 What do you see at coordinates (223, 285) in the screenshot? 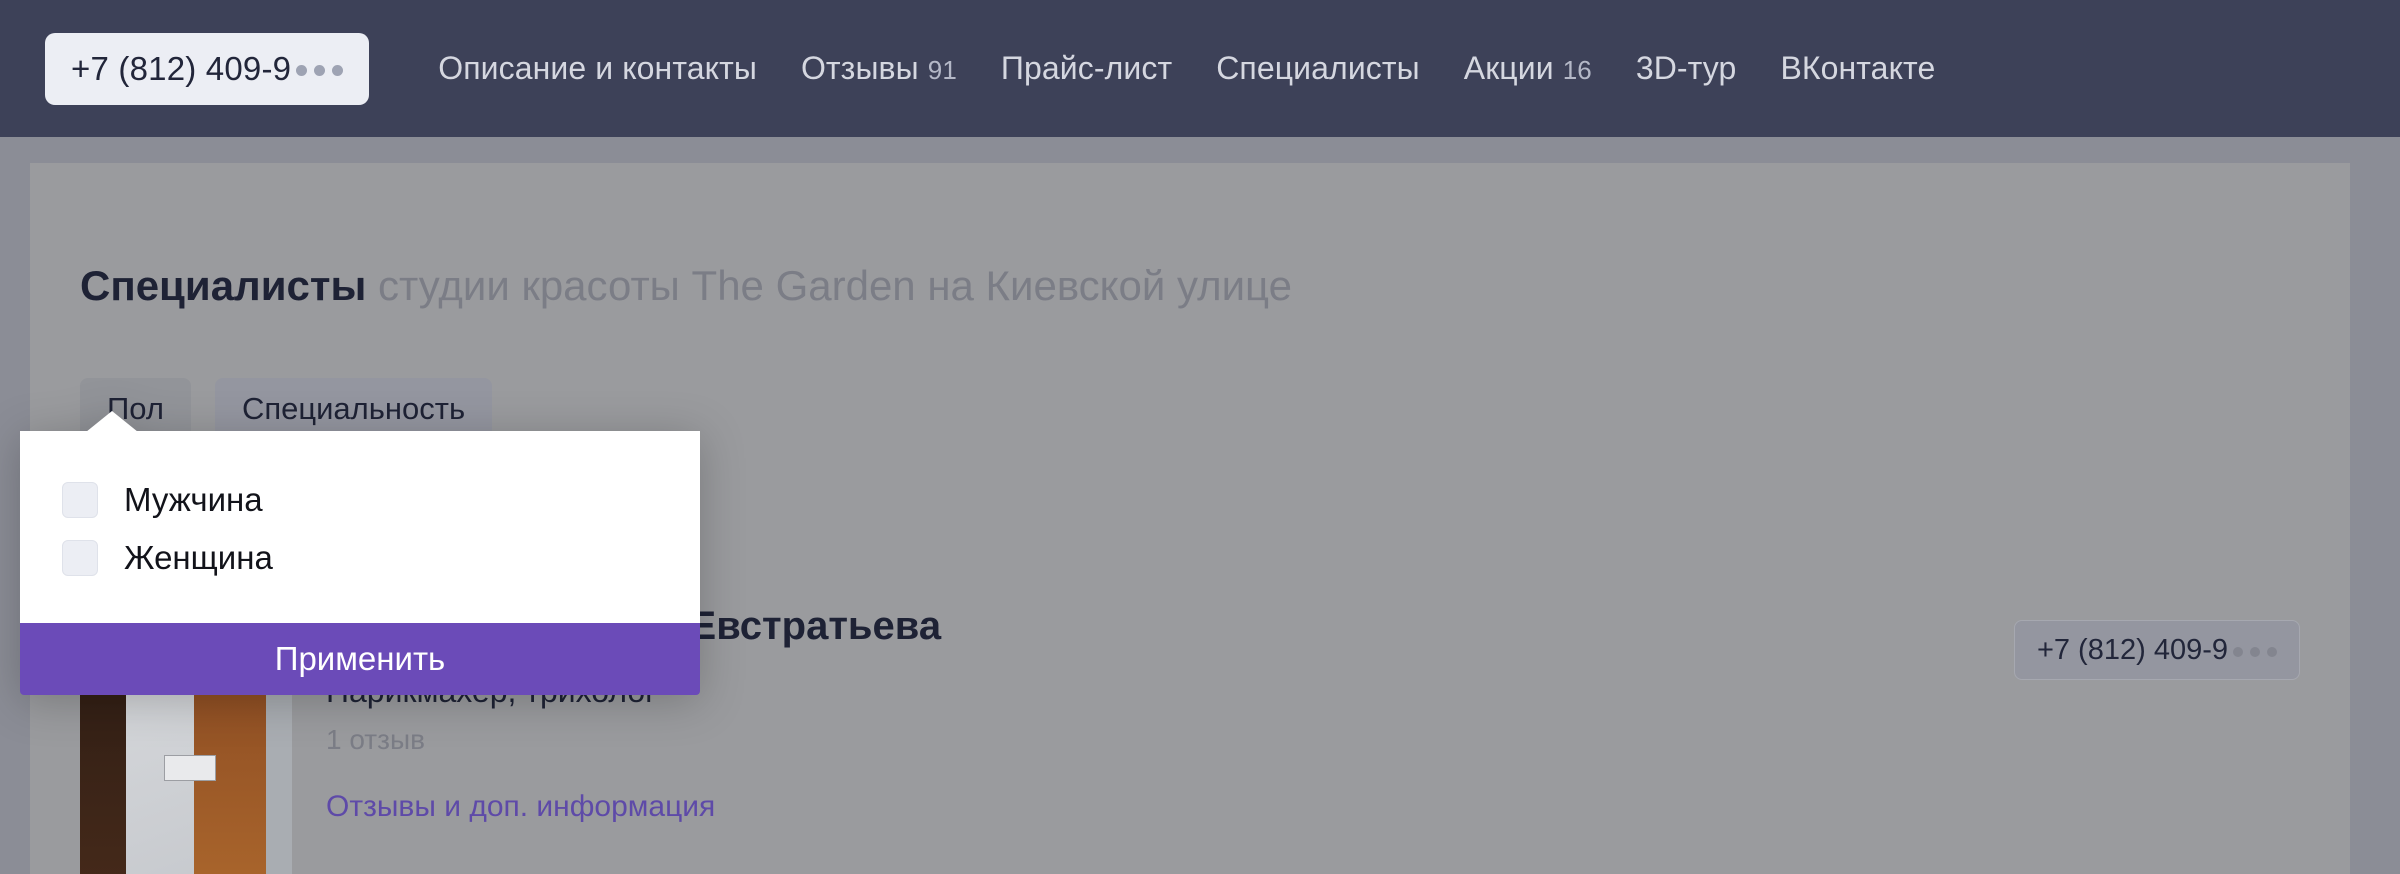
I see `page-title-strong: Специалисты` at bounding box center [223, 285].